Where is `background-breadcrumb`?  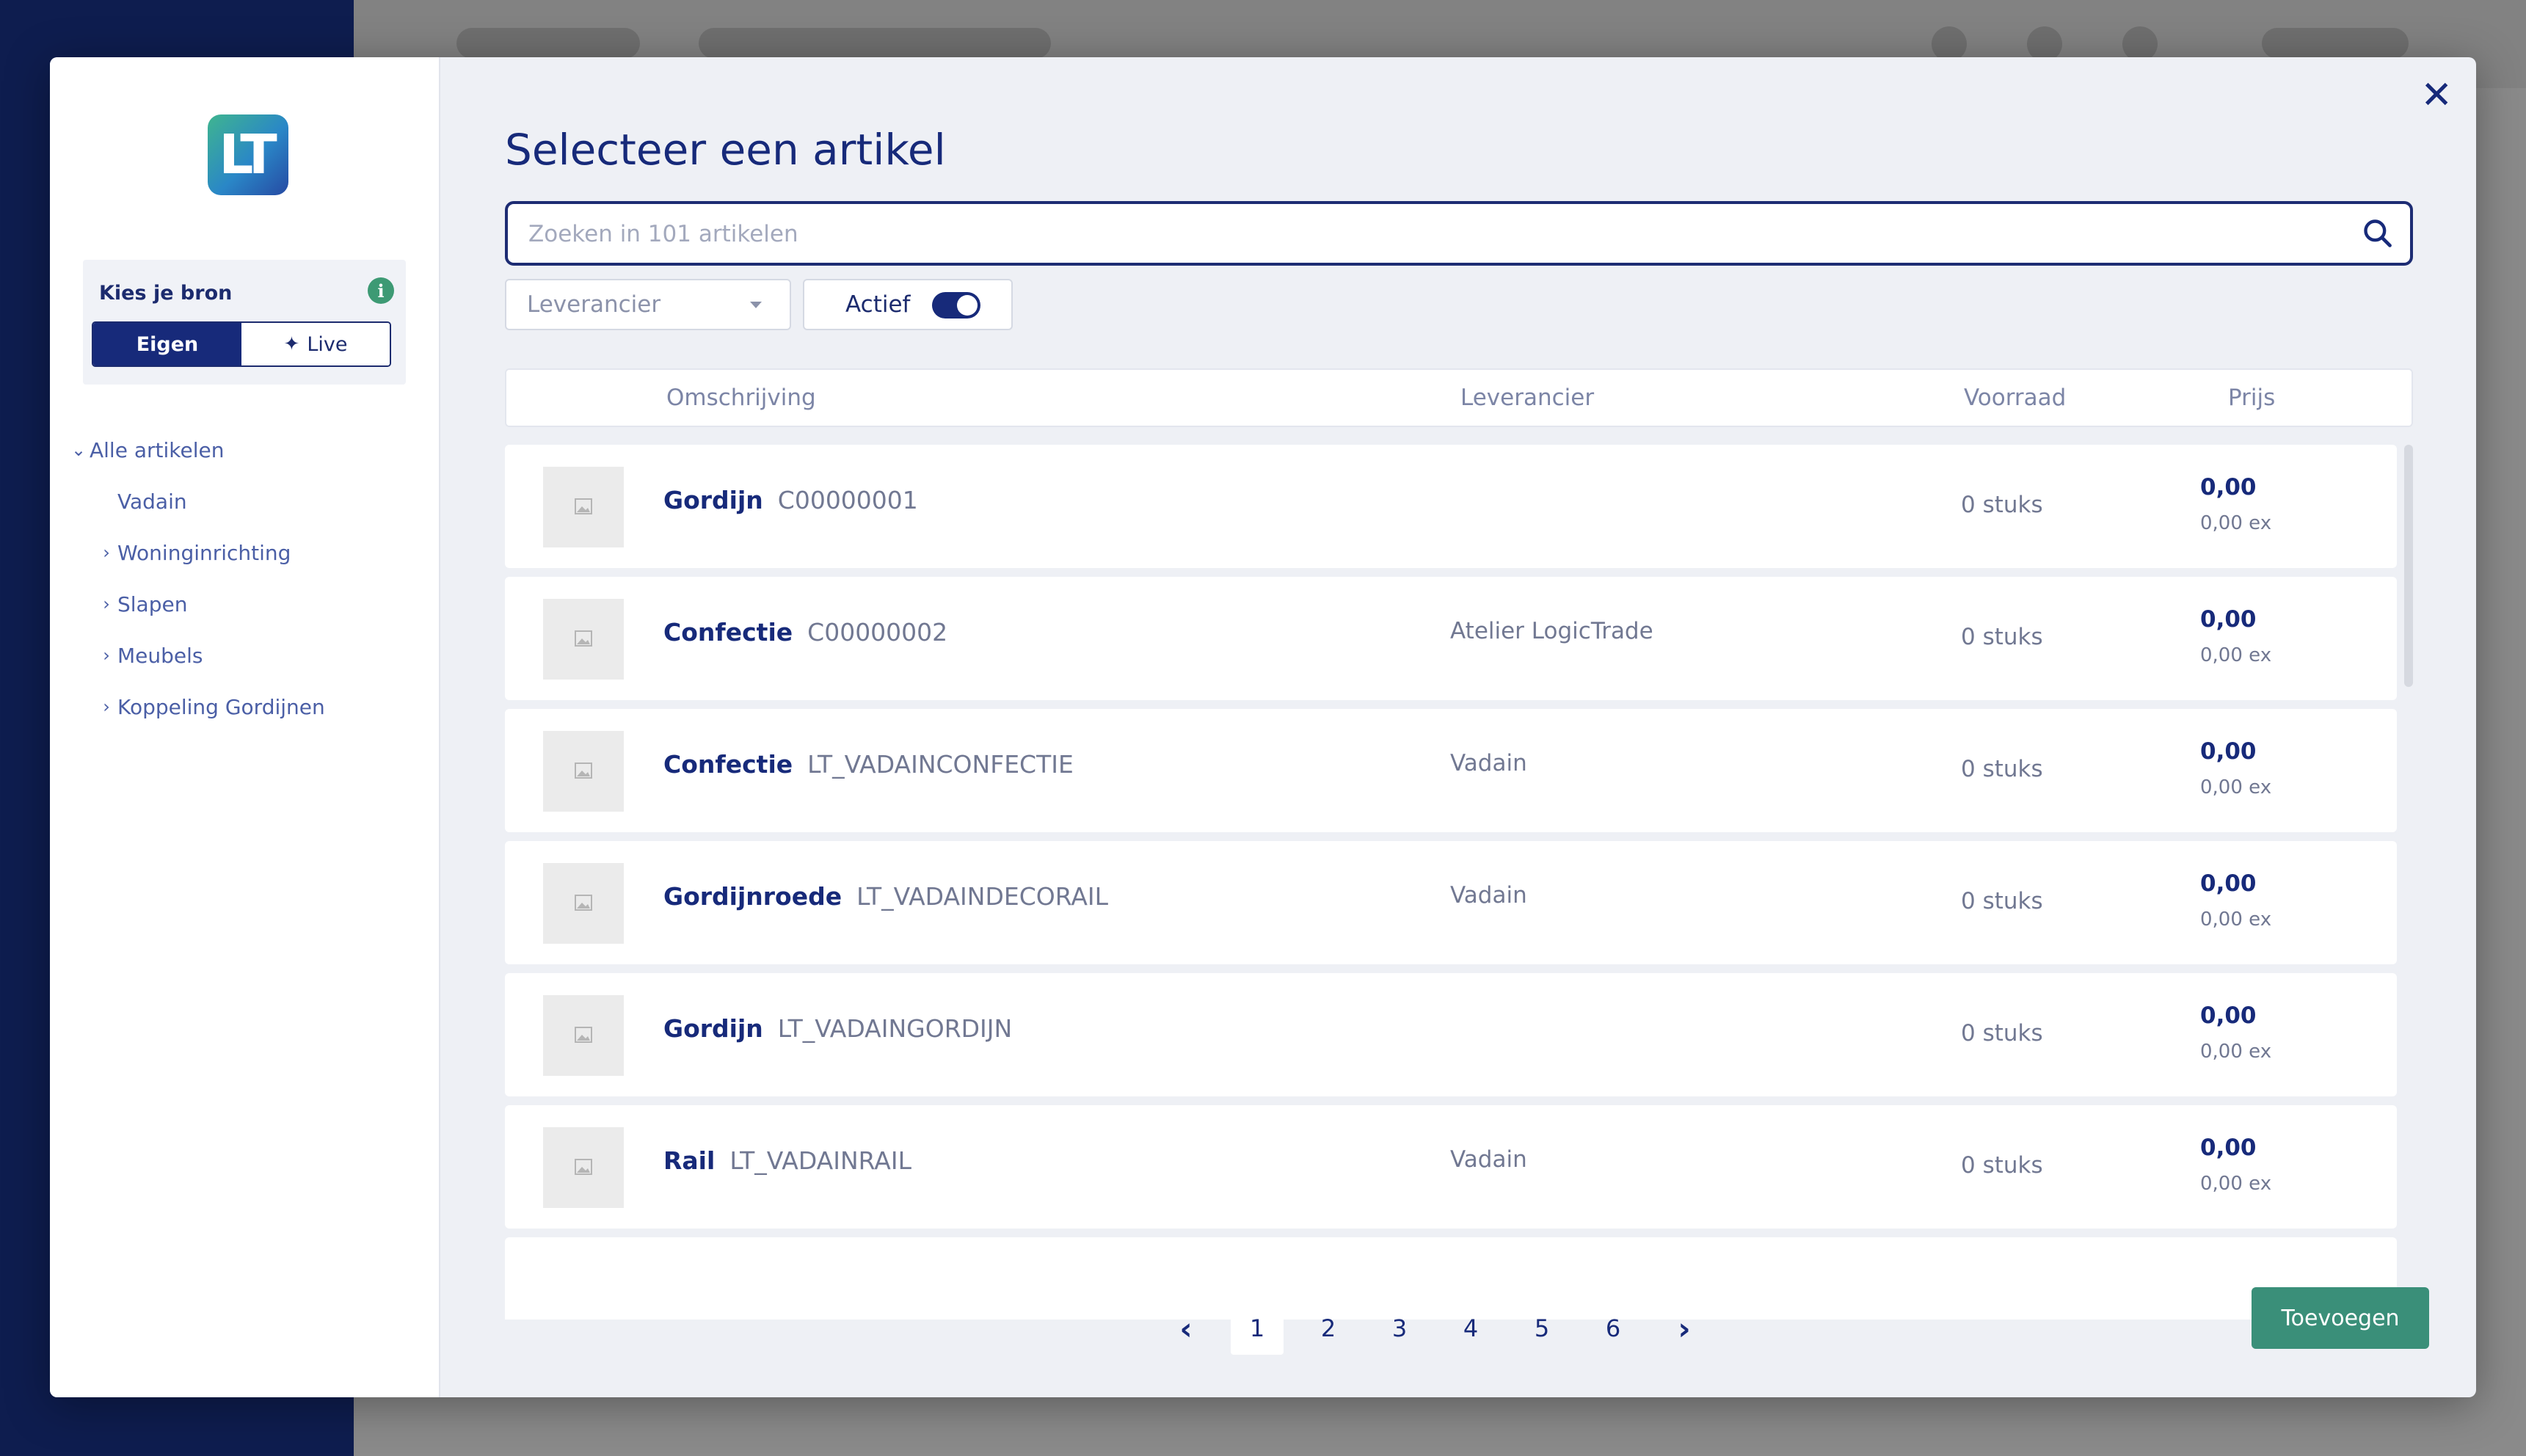 background-breadcrumb is located at coordinates (548, 43).